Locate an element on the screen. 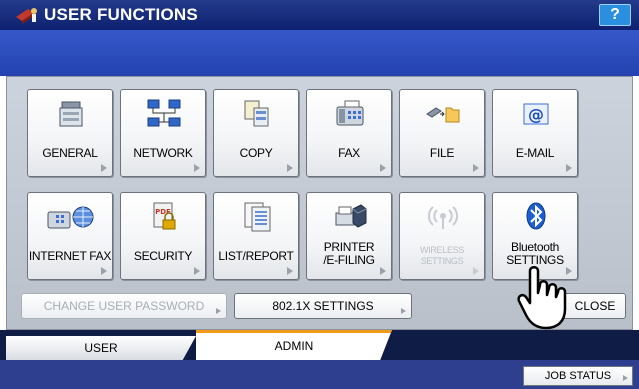 Image resolution: width=639 pixels, height=389 pixels. wireless-settings-label-line1: WIRELESS is located at coordinates (442, 250).